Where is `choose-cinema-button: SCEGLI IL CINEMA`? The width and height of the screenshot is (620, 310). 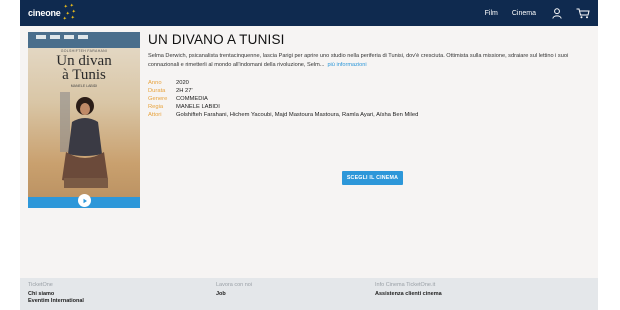
choose-cinema-button: SCEGLI IL CINEMA is located at coordinates (372, 178).